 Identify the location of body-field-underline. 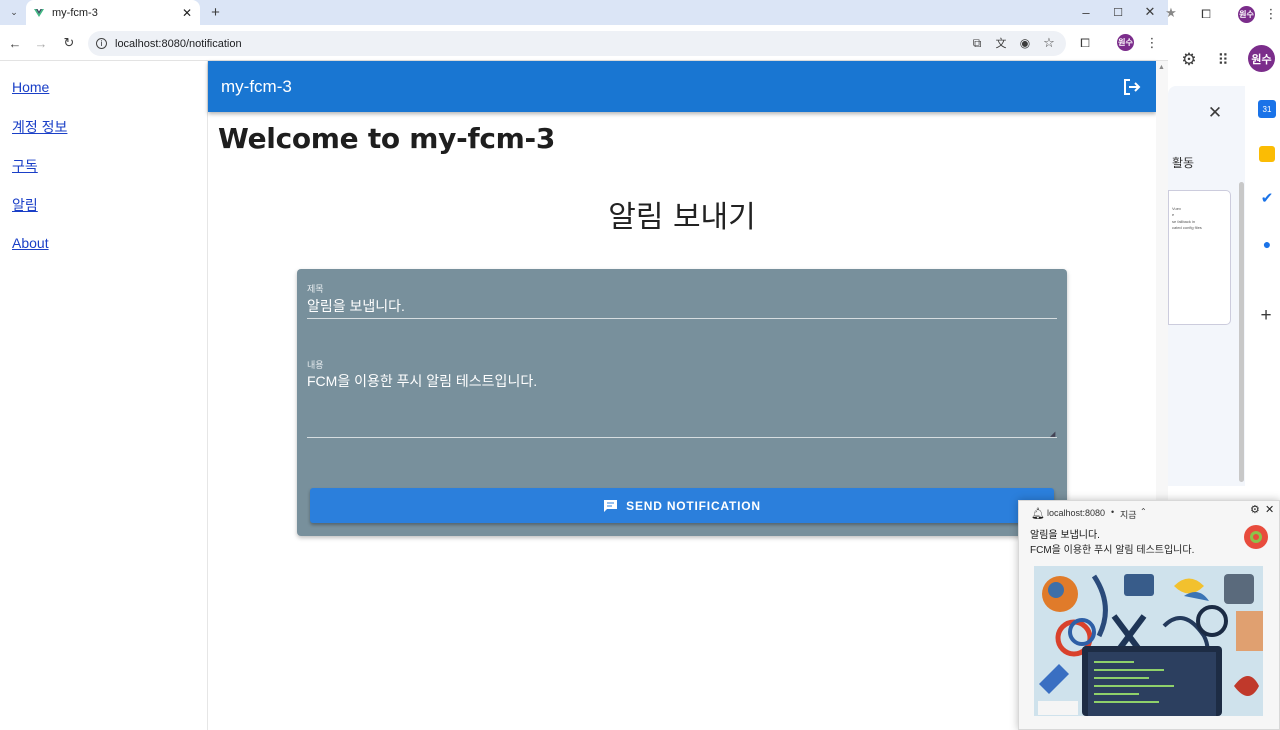
(682, 437).